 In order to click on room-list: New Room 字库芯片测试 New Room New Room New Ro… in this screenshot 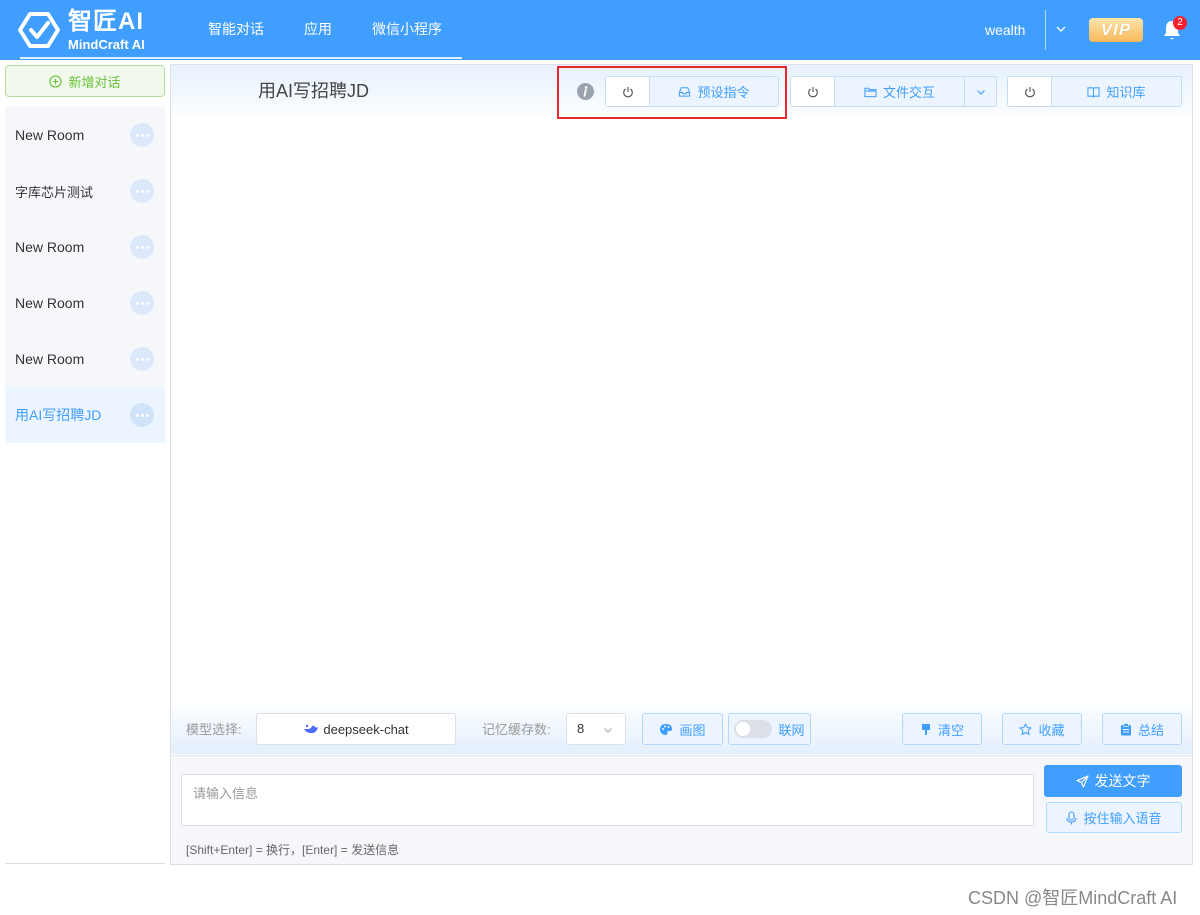, I will do `click(85, 275)`.